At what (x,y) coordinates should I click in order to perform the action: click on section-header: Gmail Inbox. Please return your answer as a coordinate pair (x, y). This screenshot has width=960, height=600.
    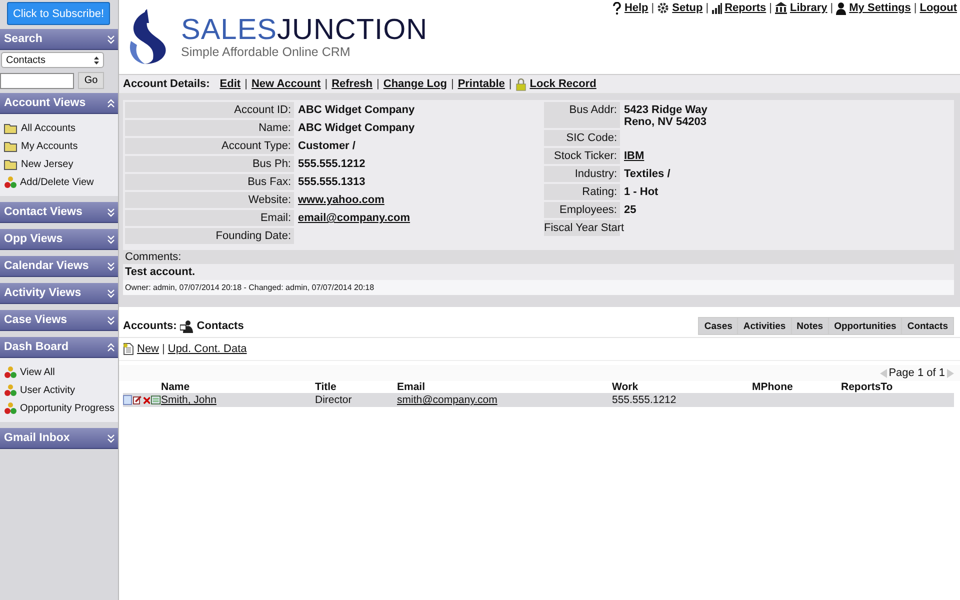
    Looking at the image, I should click on (59, 438).